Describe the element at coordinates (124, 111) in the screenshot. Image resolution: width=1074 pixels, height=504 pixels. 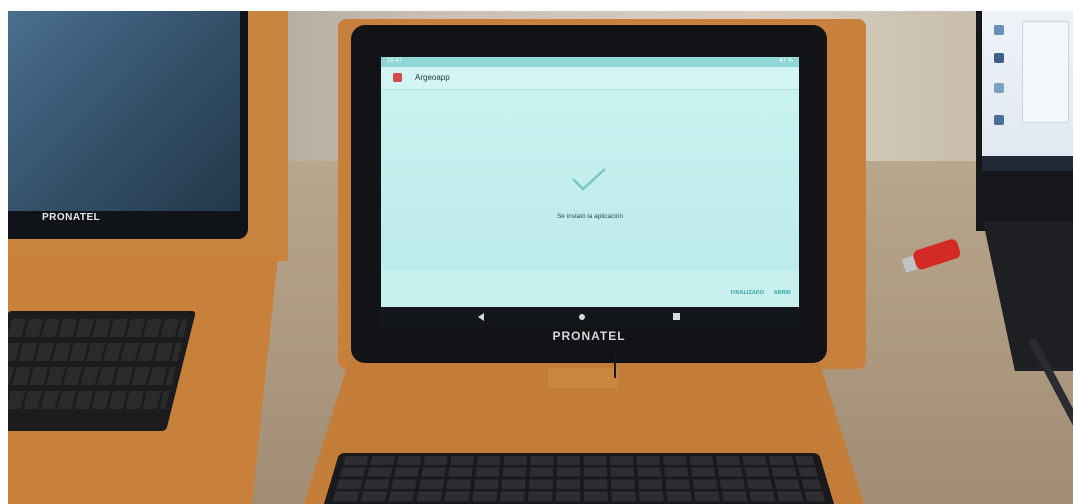
I see `left-tablet-display` at that location.